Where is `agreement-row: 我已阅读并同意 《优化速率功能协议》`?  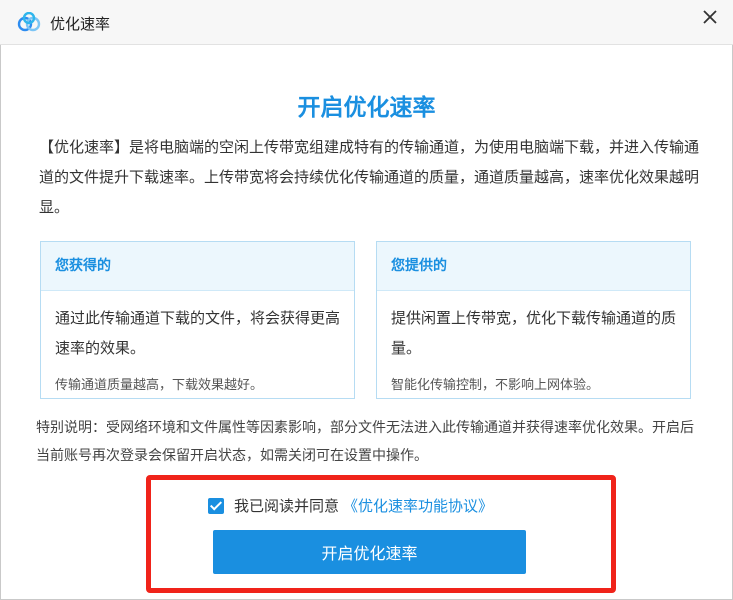 agreement-row: 我已阅读并同意 《优化速率功能协议》 is located at coordinates (350, 505).